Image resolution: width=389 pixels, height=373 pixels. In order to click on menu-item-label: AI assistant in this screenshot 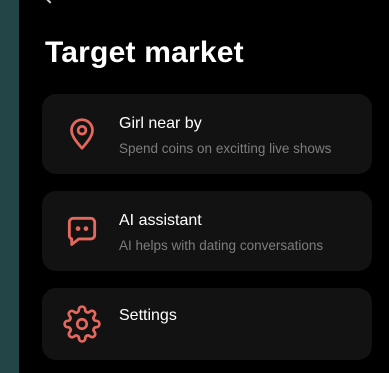, I will do `click(160, 220)`.